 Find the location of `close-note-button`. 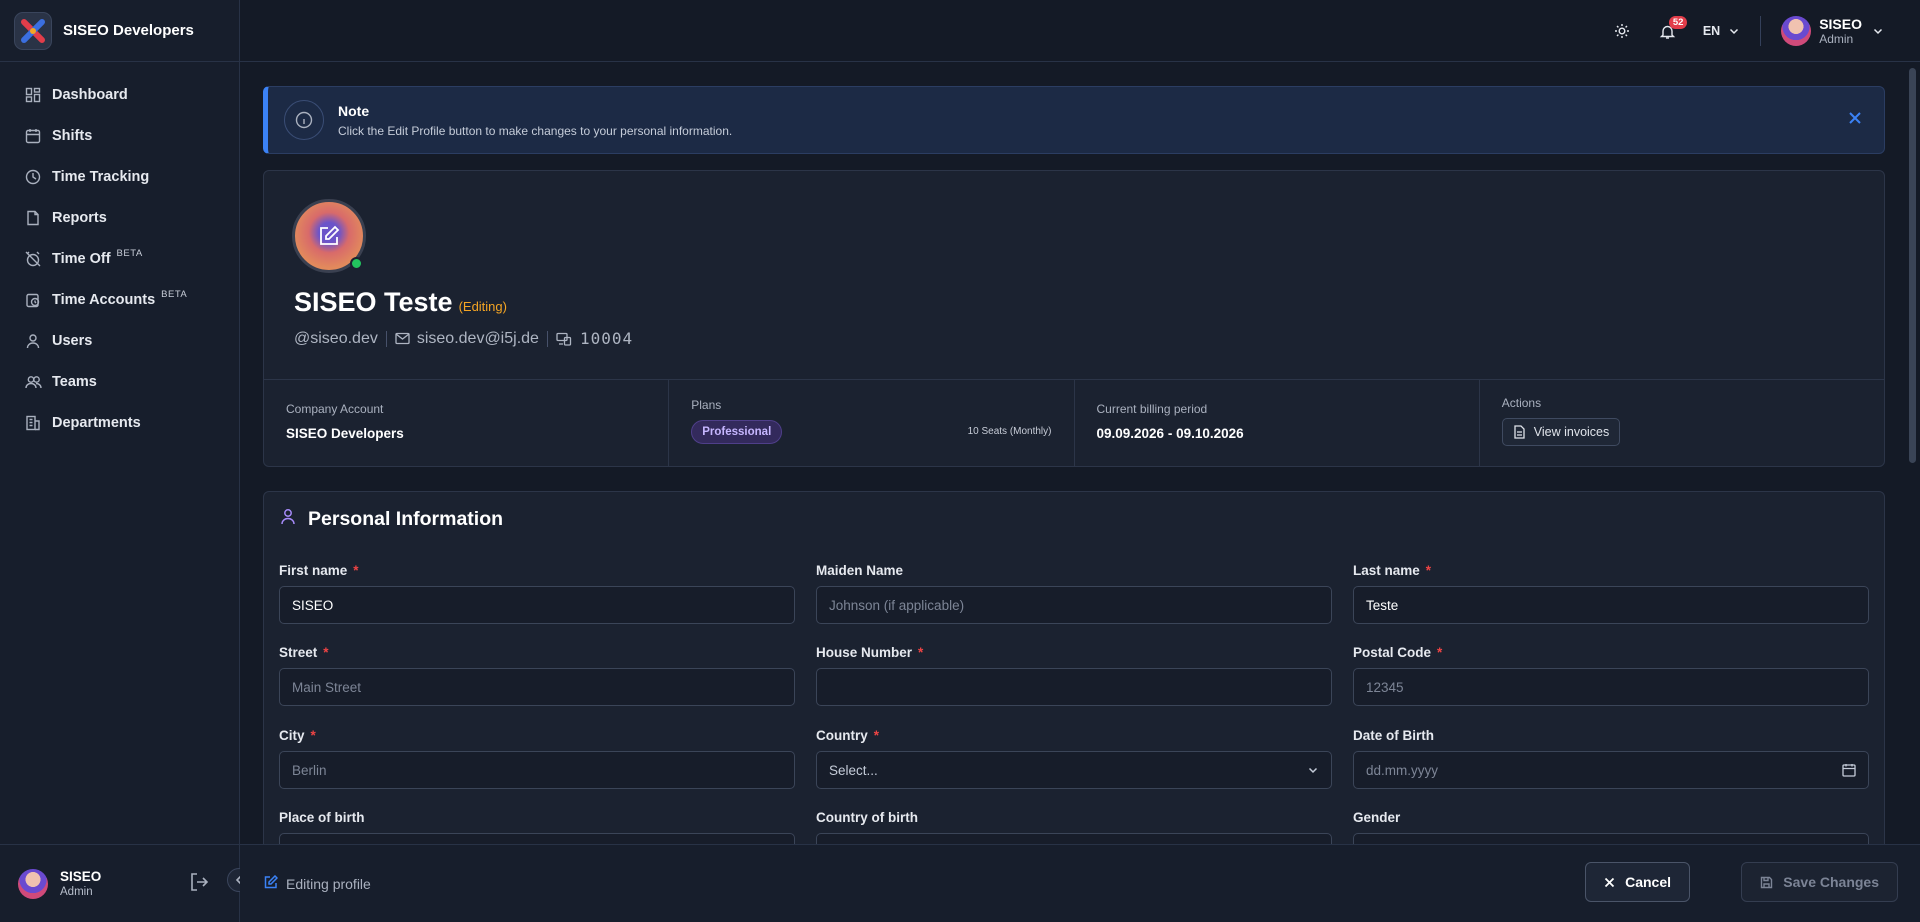

close-note-button is located at coordinates (1855, 120).